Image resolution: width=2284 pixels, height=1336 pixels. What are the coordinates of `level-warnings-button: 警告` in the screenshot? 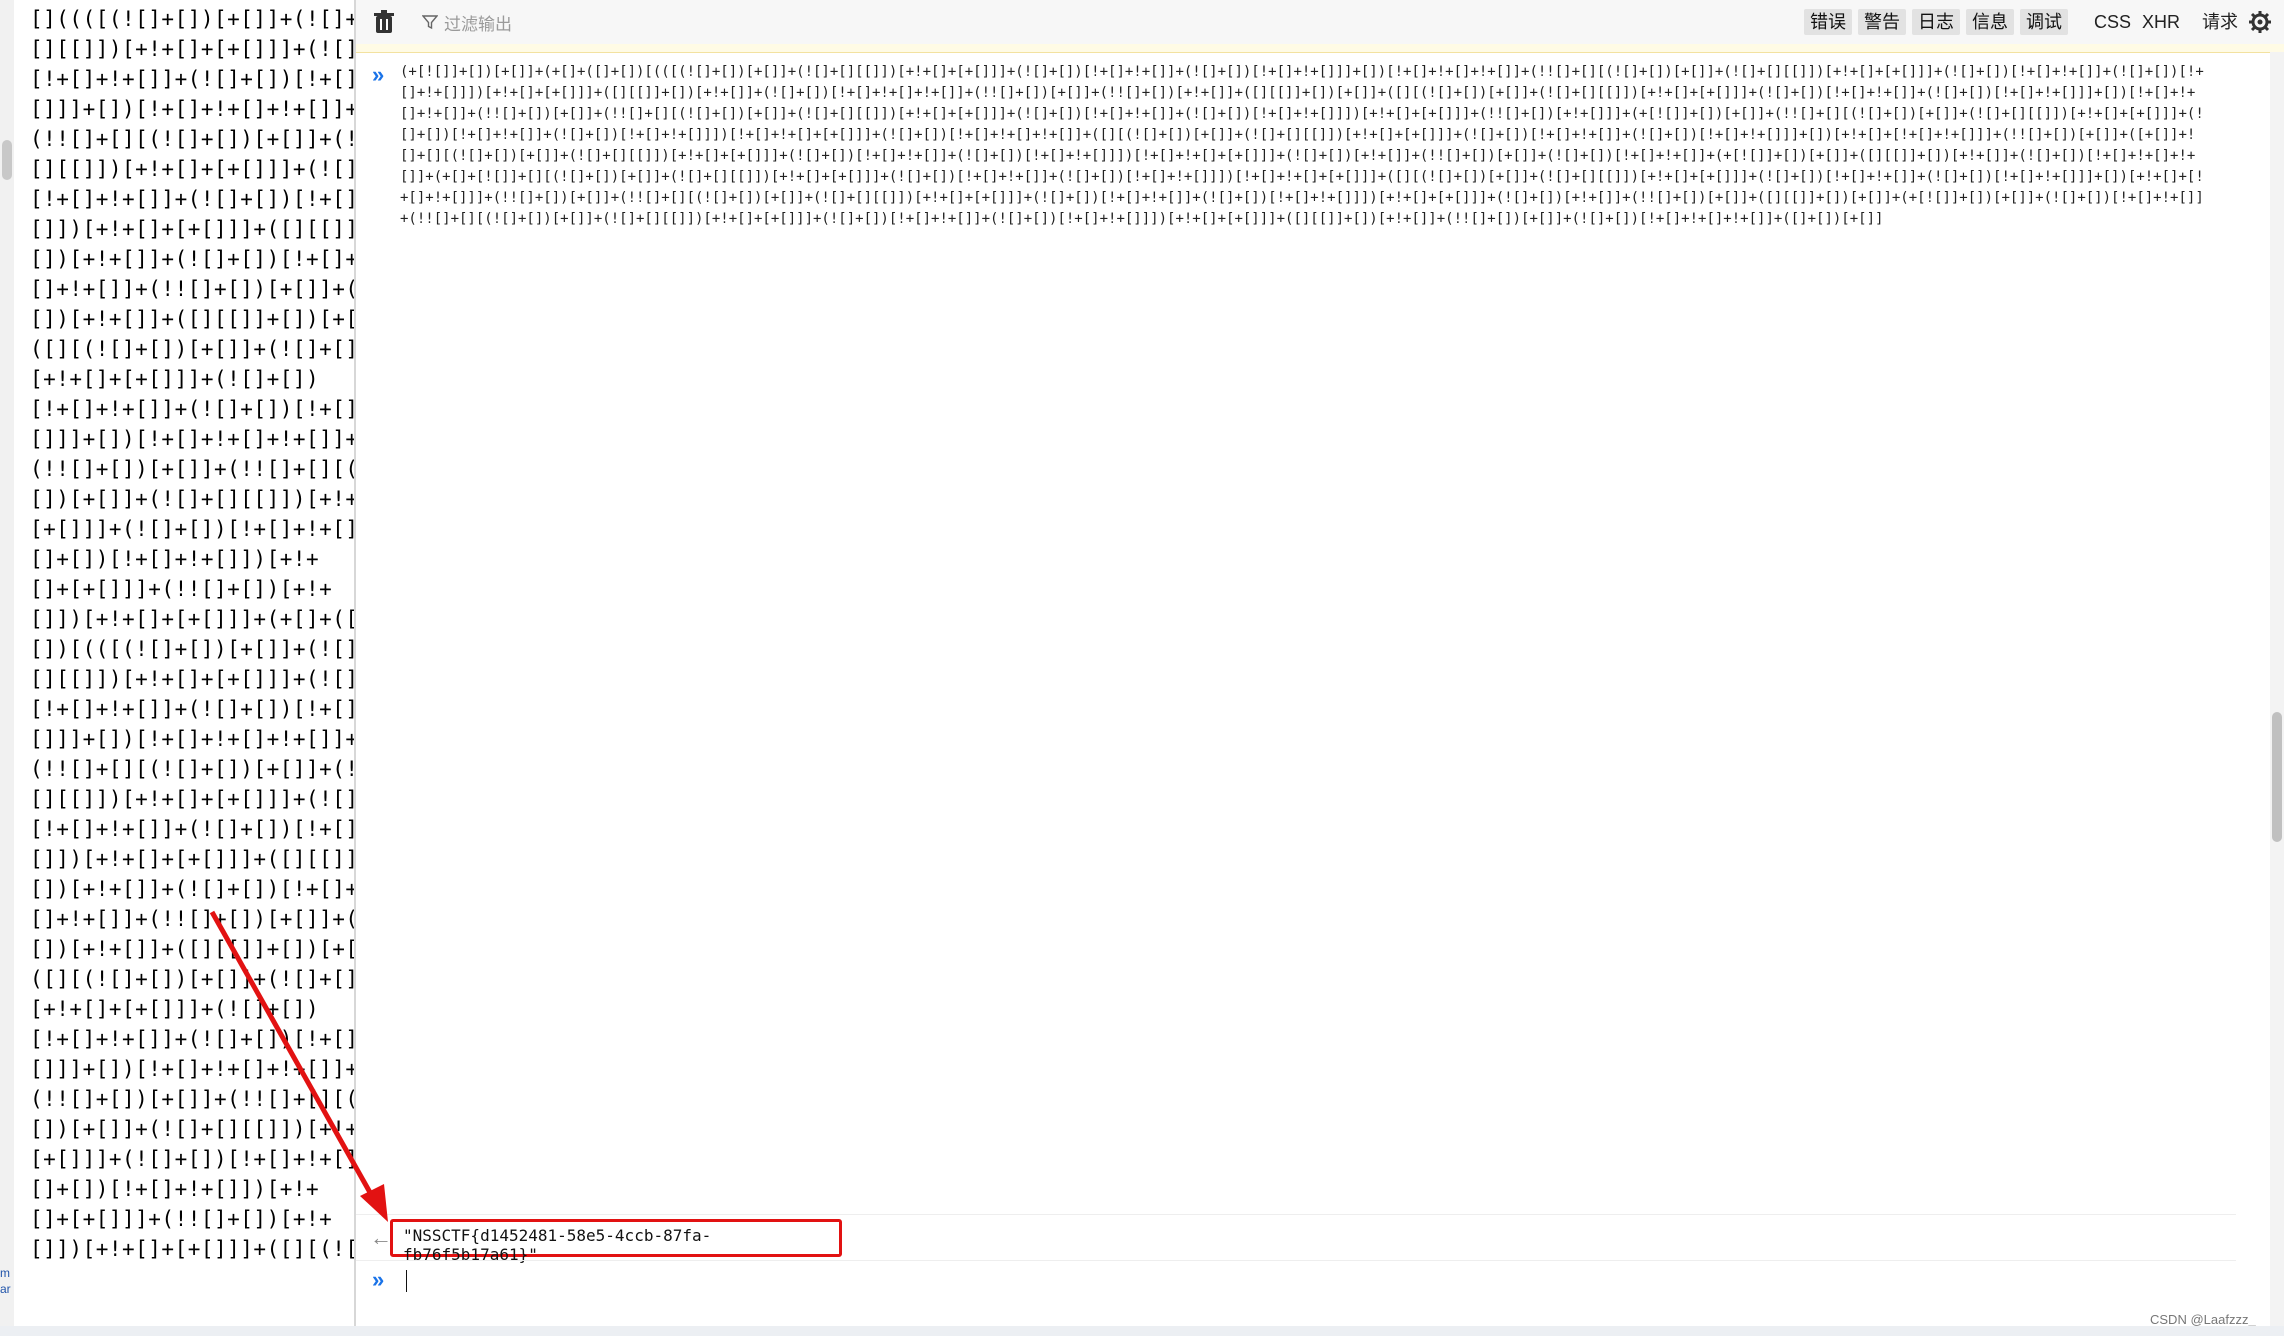 It's located at (1882, 22).